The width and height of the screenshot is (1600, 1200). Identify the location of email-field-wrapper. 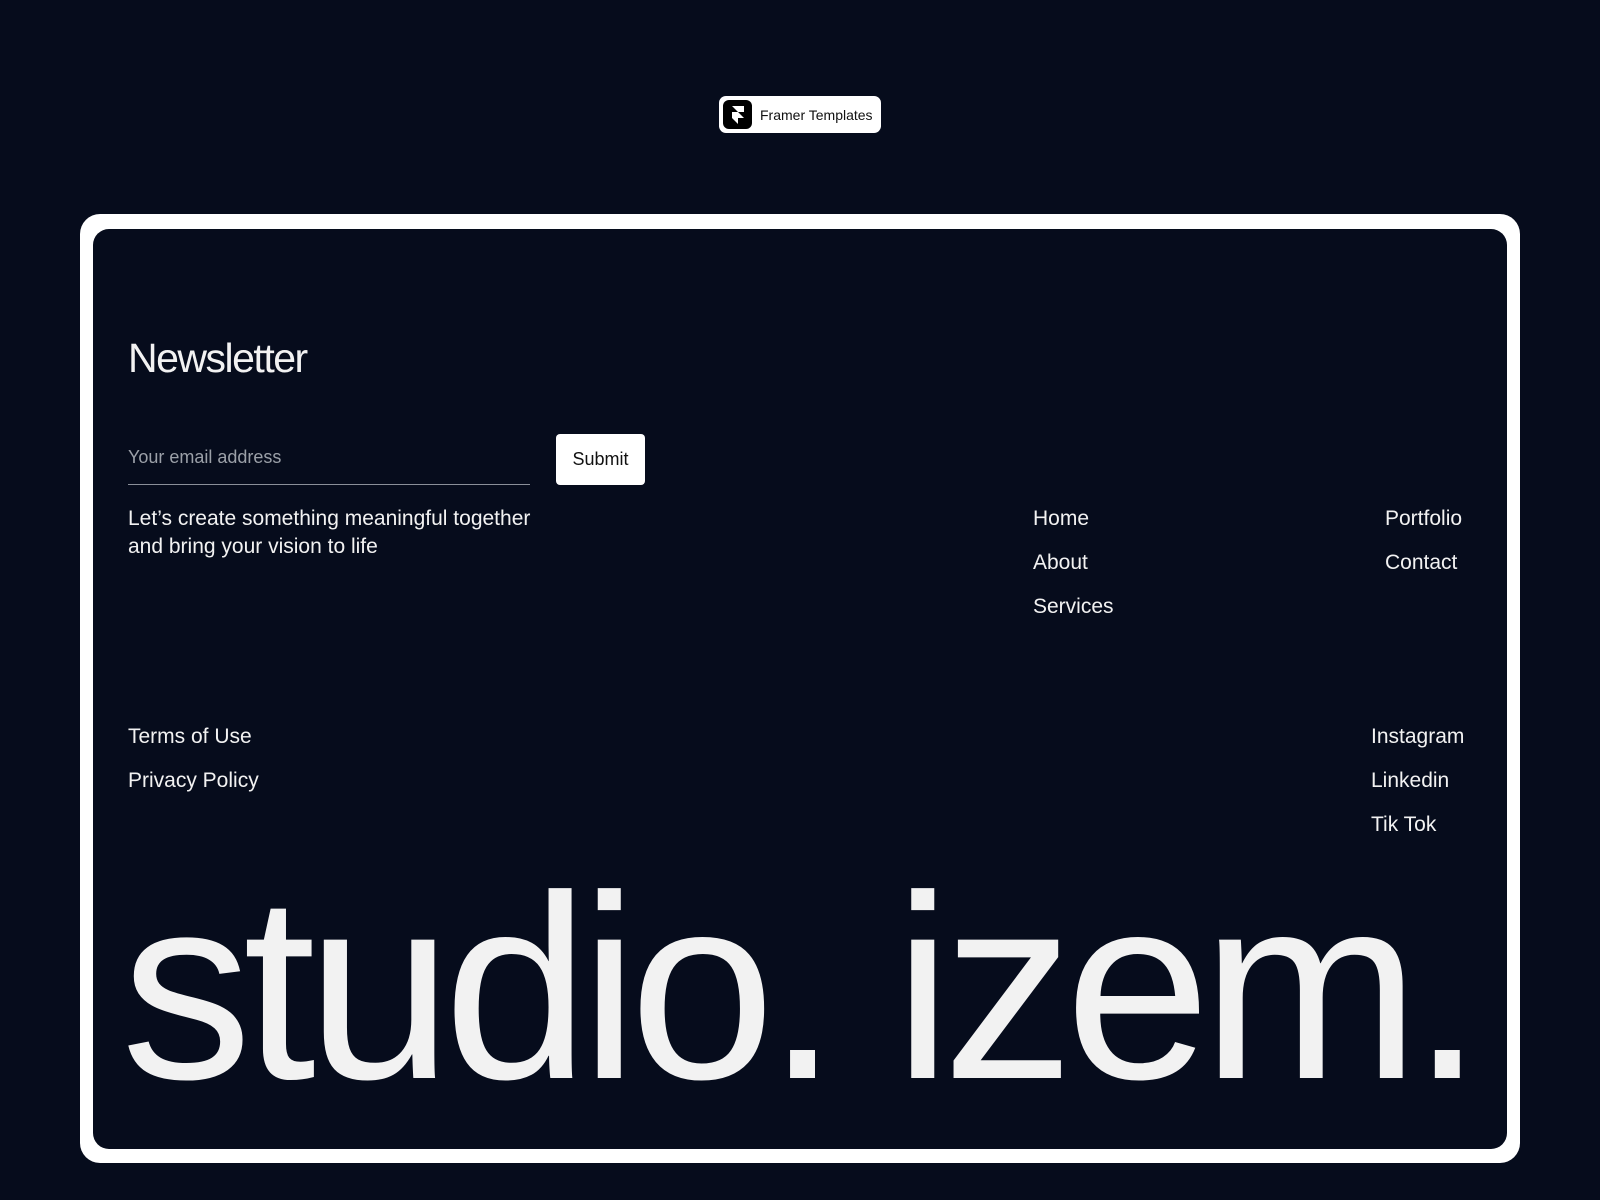
(329, 457).